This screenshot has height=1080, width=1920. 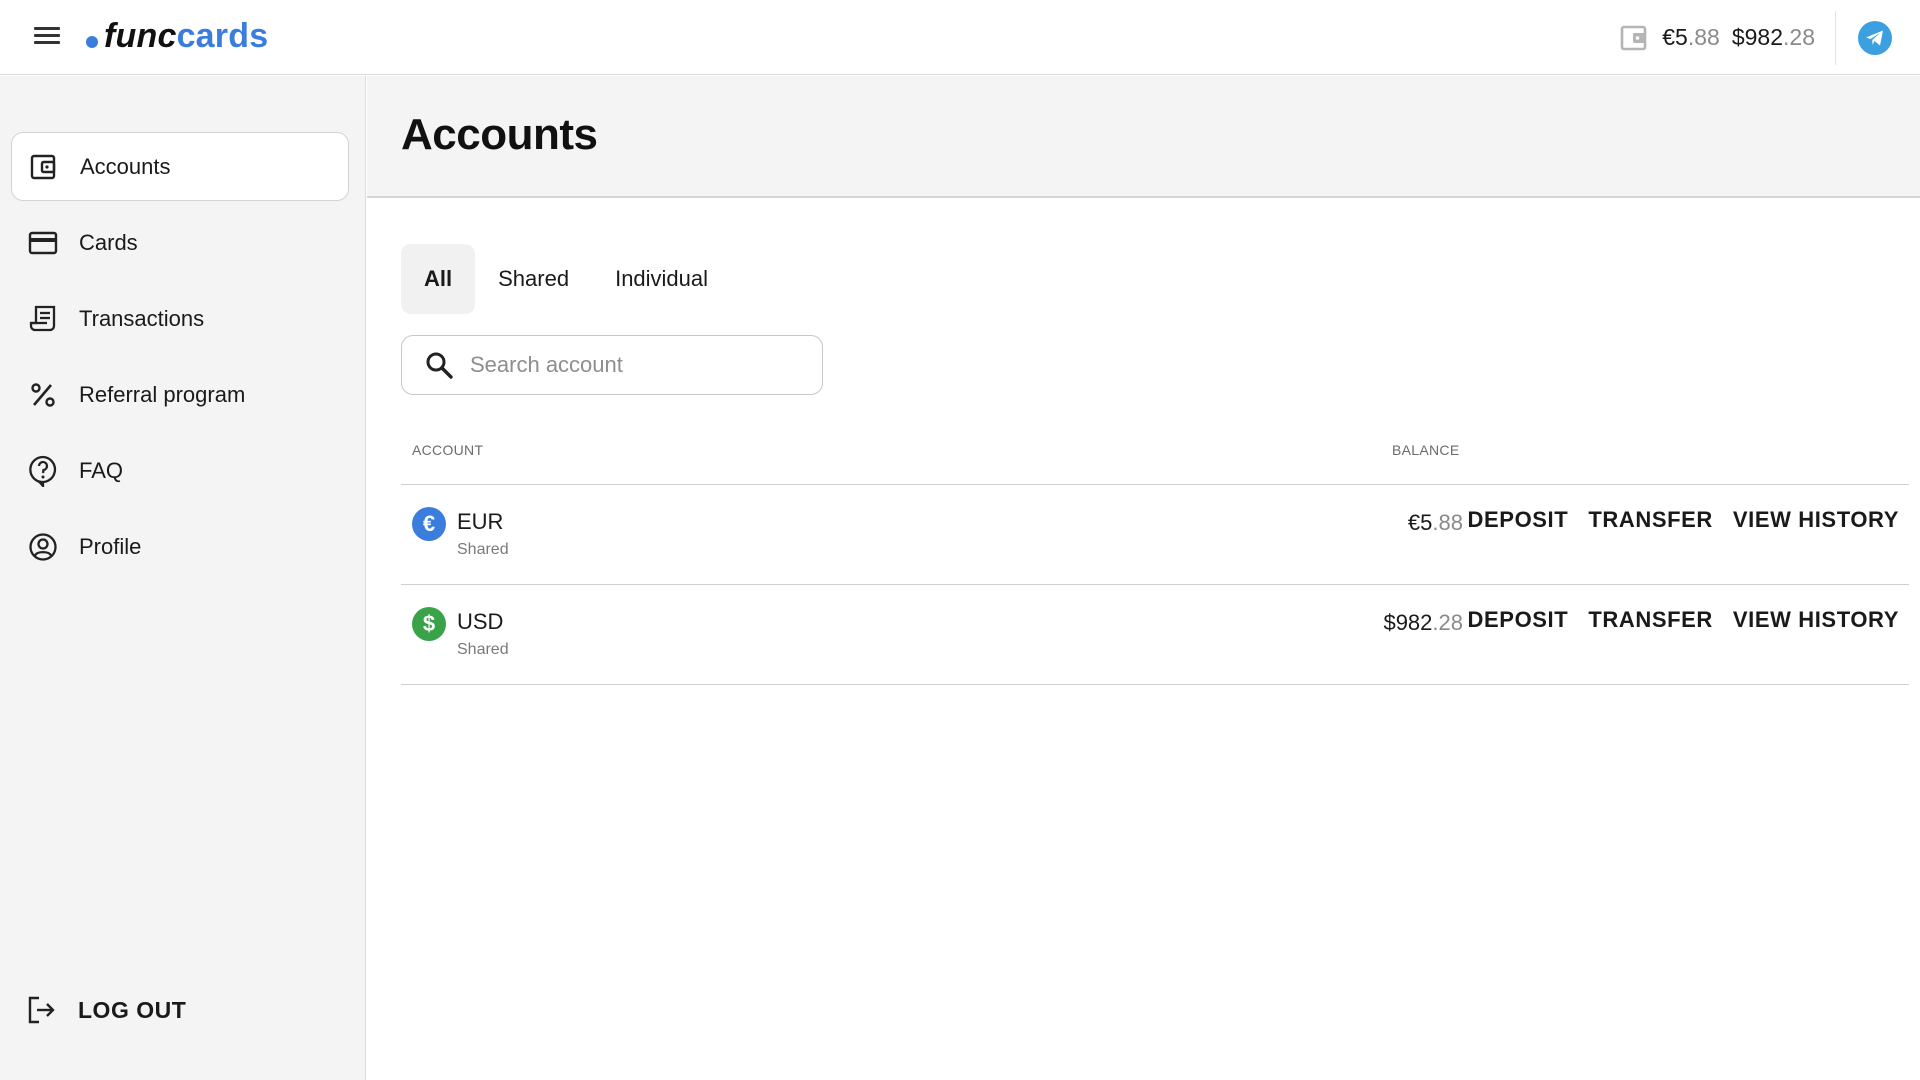 I want to click on help-bubble-icon, so click(x=43, y=471).